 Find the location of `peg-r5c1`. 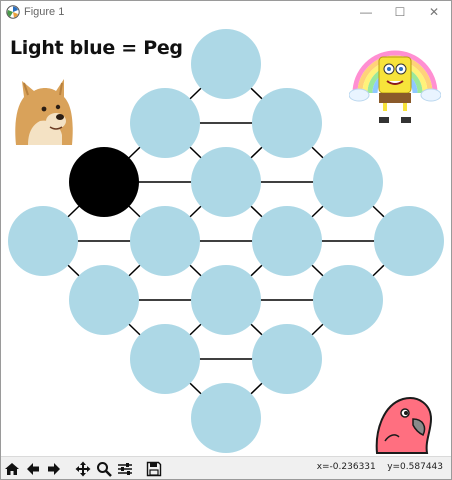

peg-r5c1 is located at coordinates (287, 359).